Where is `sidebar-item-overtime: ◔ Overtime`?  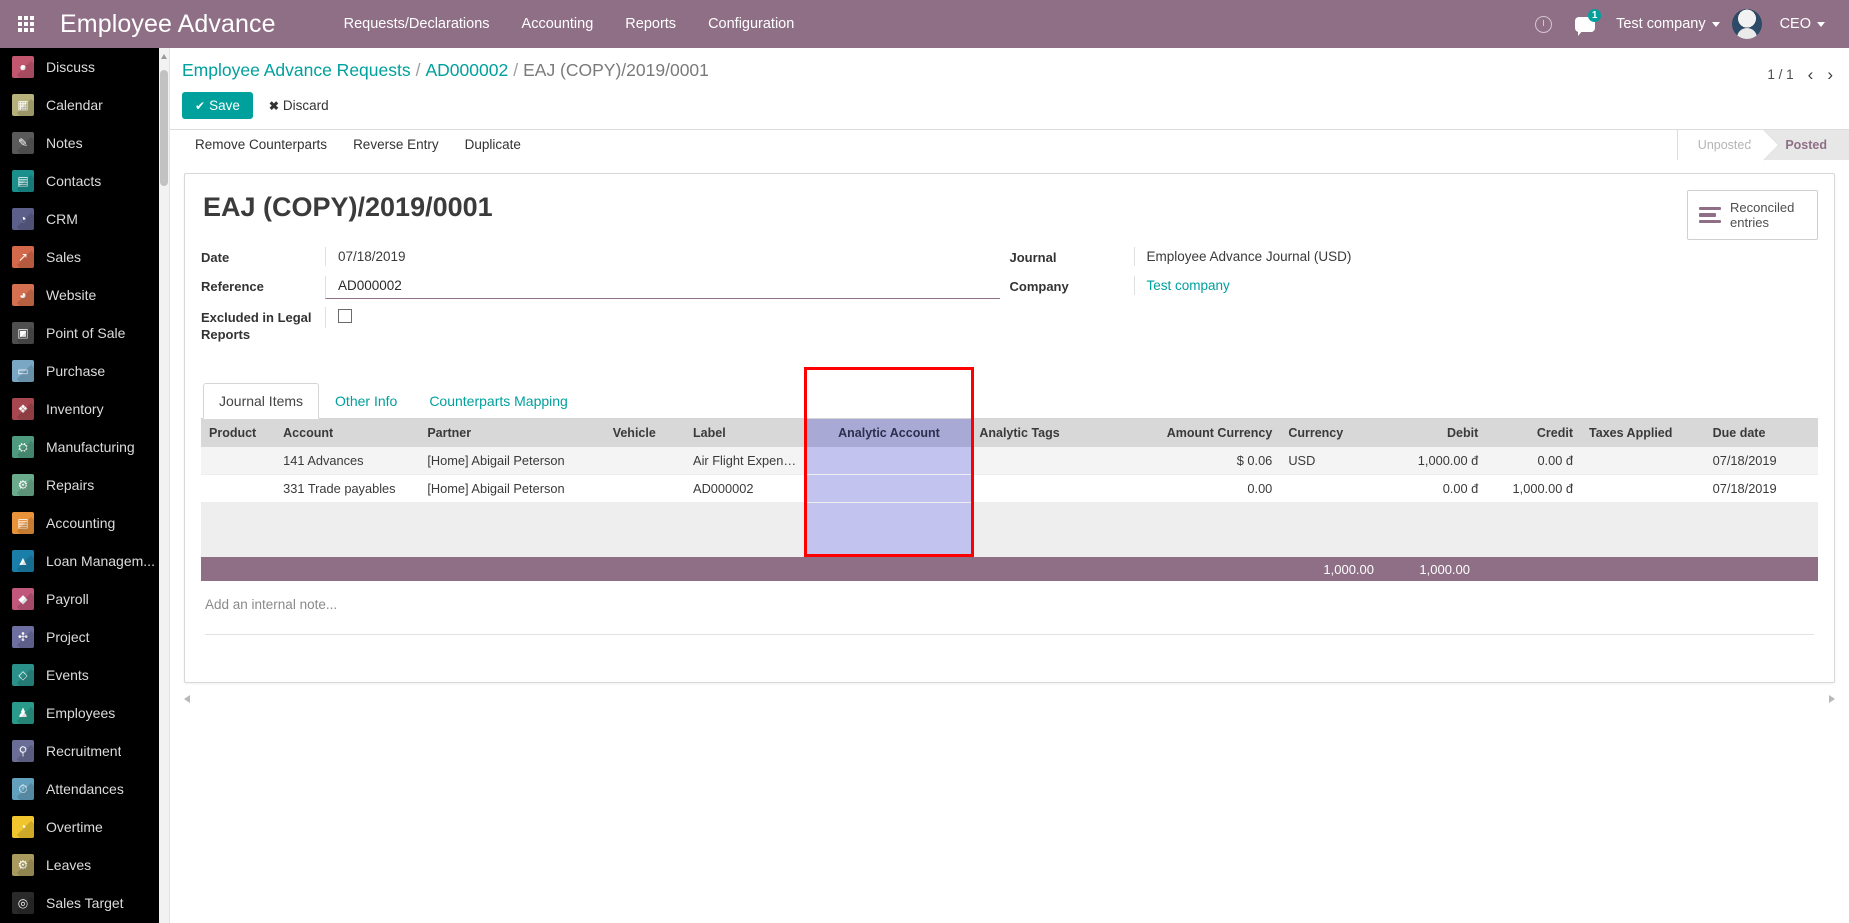 sidebar-item-overtime: ◔ Overtime is located at coordinates (79, 827).